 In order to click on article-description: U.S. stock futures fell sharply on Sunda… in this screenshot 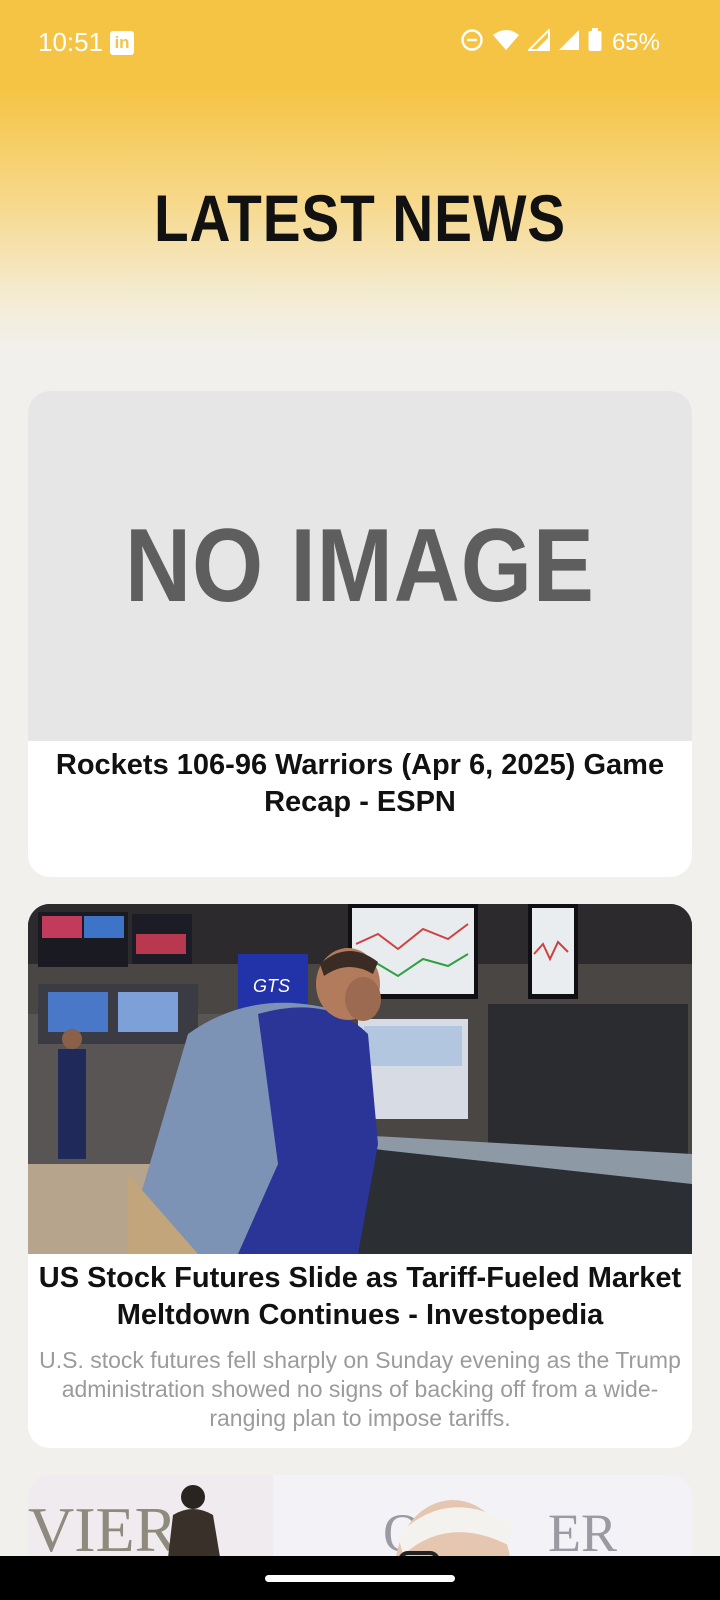, I will do `click(360, 1389)`.